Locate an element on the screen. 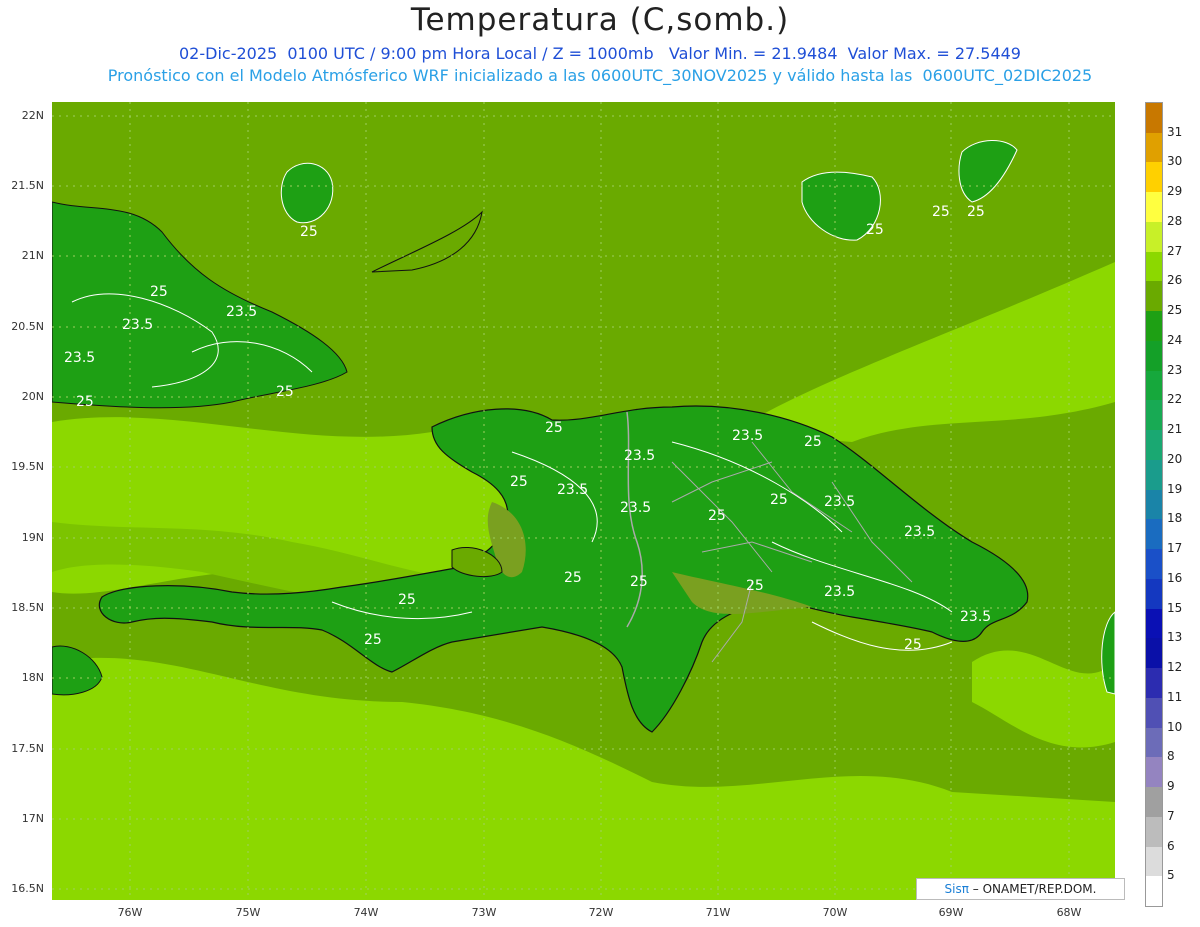 The width and height of the screenshot is (1200, 927). colorbar-label: 6 is located at coordinates (1171, 845).